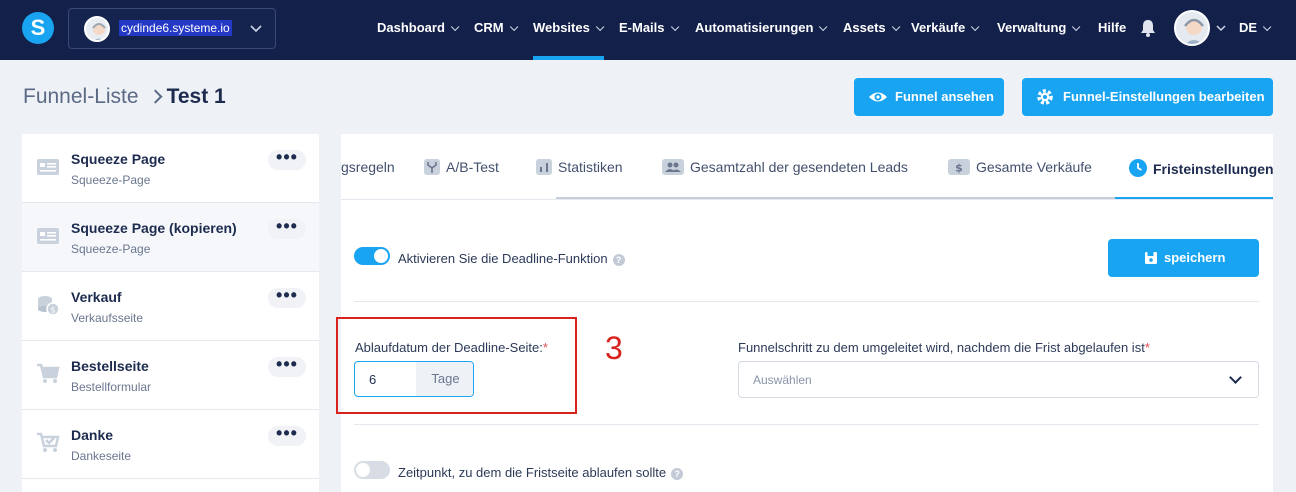 Image resolution: width=1296 pixels, height=492 pixels. I want to click on floppy-disk-icon, so click(1151, 258).